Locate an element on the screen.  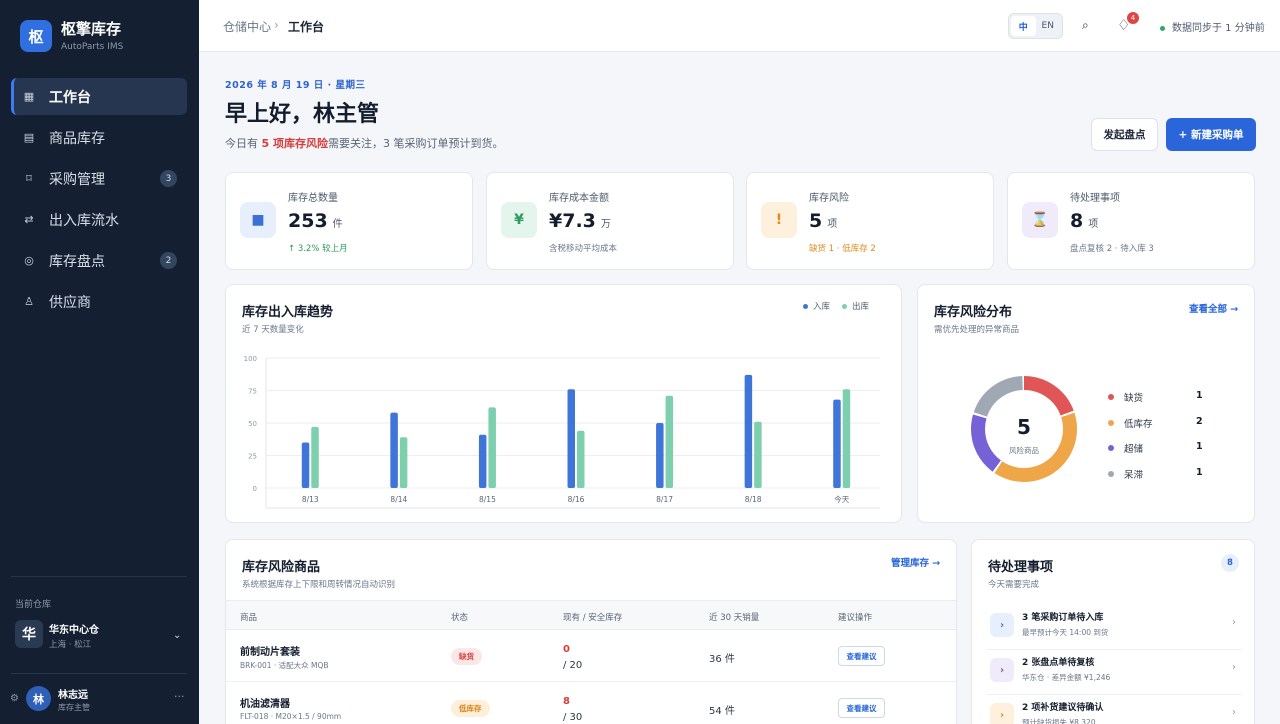
start-stocktake-button: 发起盘点 is located at coordinates (1124, 134).